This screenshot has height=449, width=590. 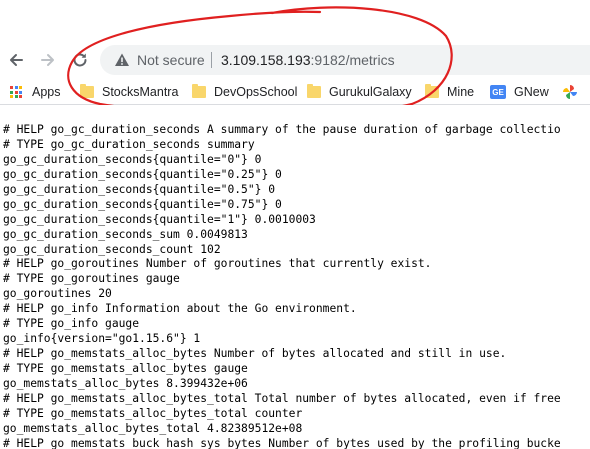 What do you see at coordinates (498, 92) in the screenshot?
I see `google-news-icon: GE` at bounding box center [498, 92].